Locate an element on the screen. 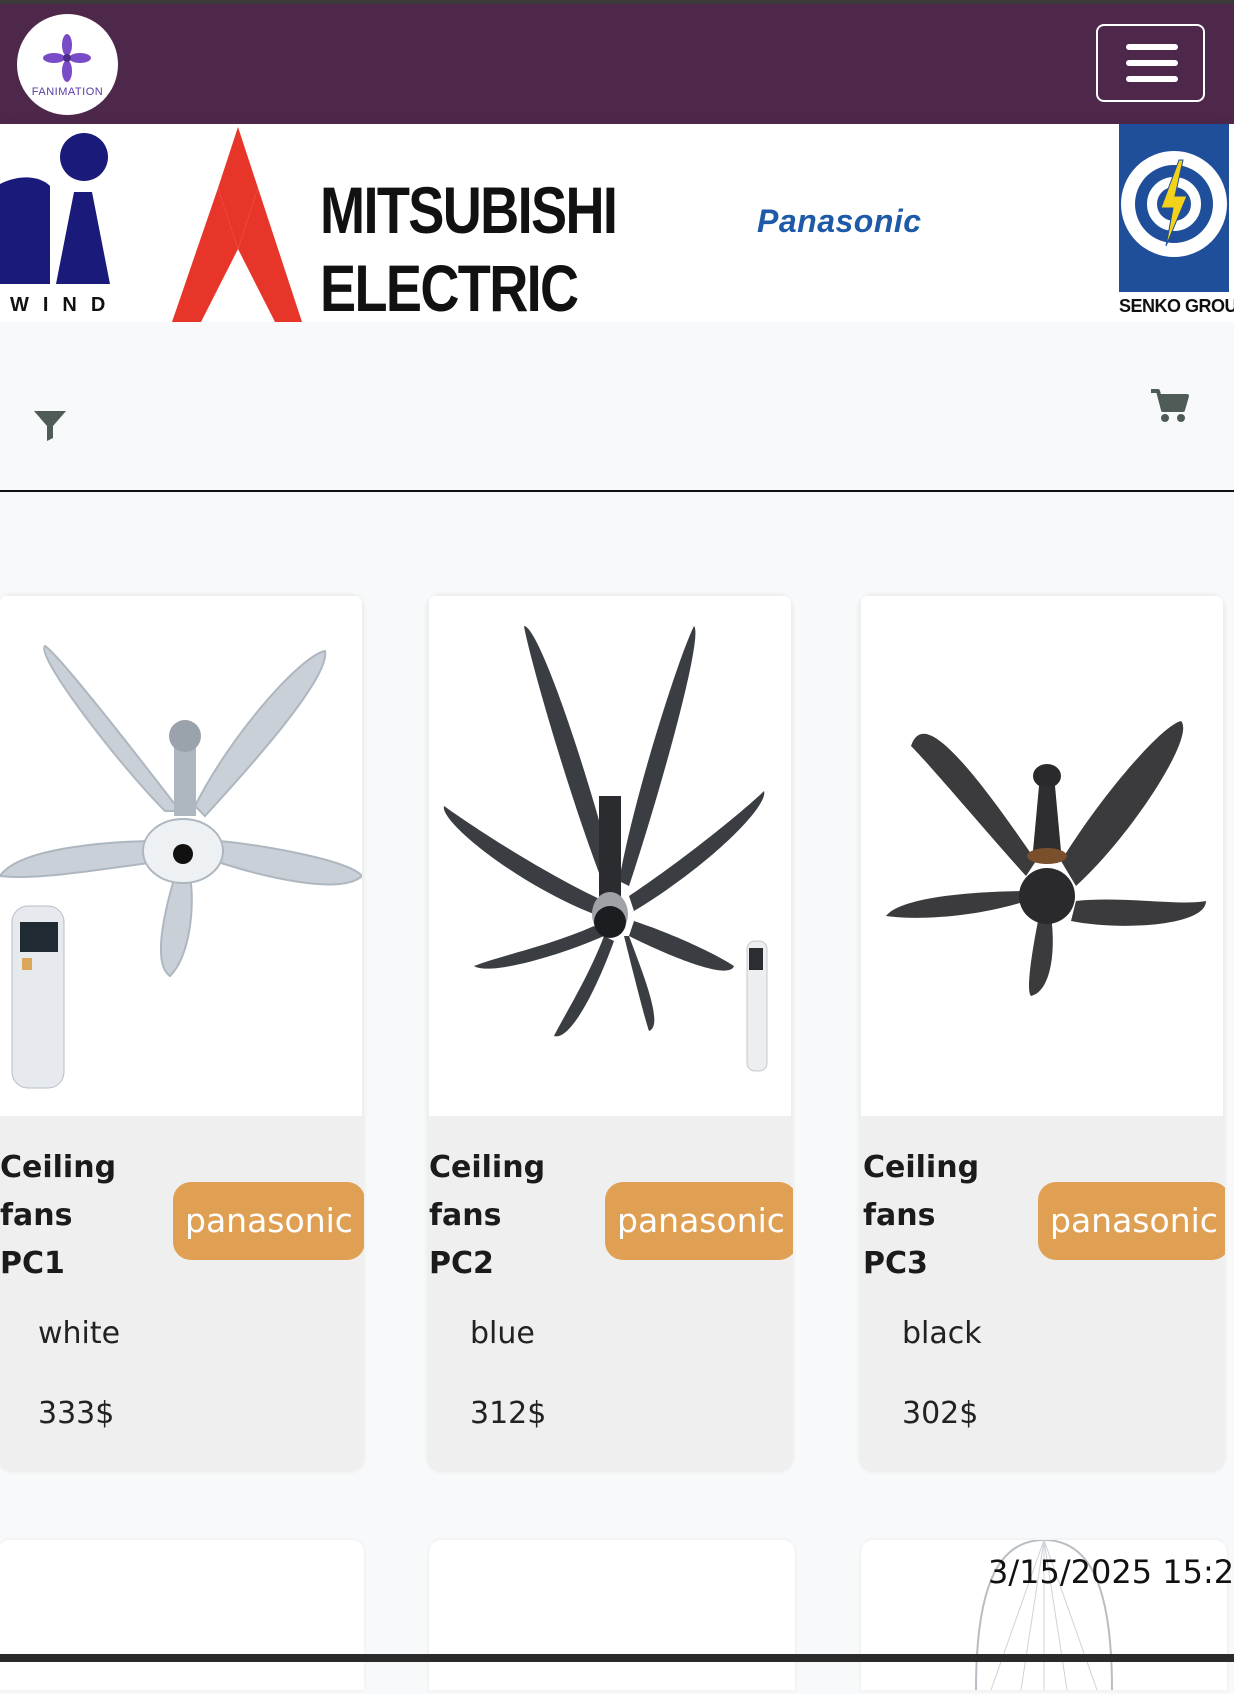 The height and width of the screenshot is (1694, 1234). product-title: Ceiling fans PC3 is located at coordinates (921, 1215).